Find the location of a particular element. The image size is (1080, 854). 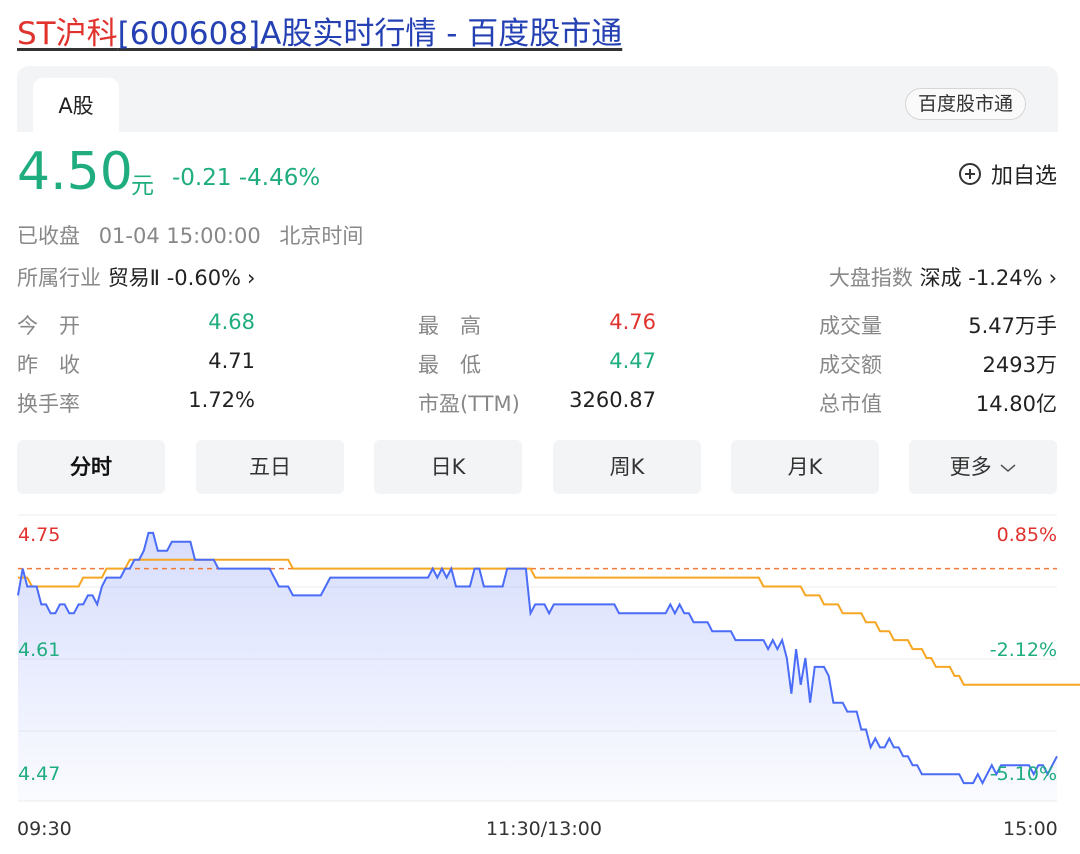

amount-label: 成交额 is located at coordinates (850, 365).